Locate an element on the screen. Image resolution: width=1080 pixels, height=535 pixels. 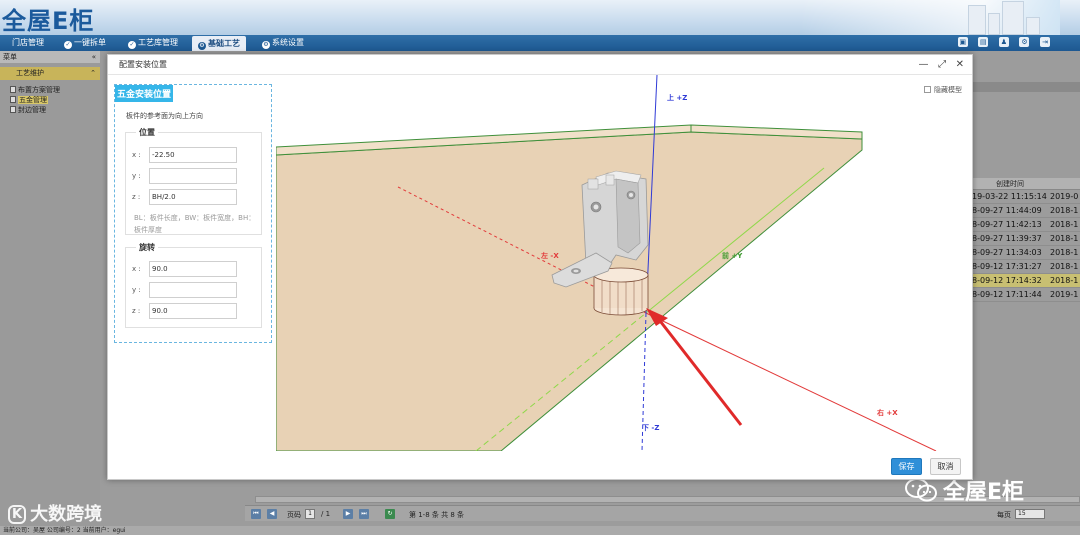
table-row: 8-09-27 11:42:13 2018-1 is located at coordinates (1025, 225).